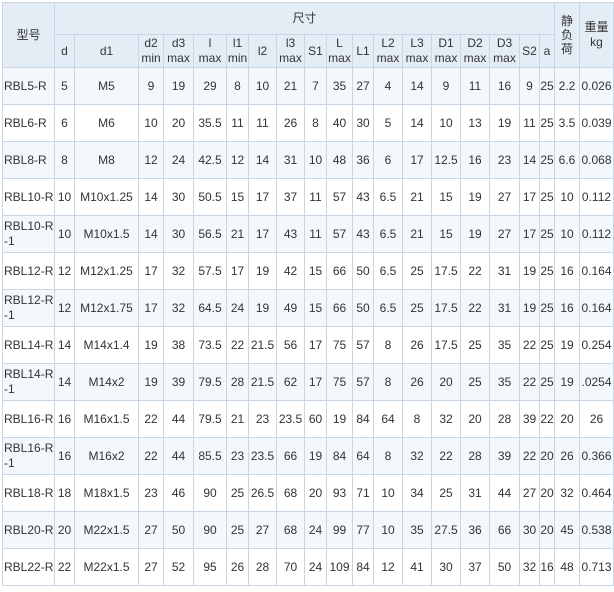  What do you see at coordinates (64, 50) in the screenshot?
I see `column-header-main: d` at bounding box center [64, 50].